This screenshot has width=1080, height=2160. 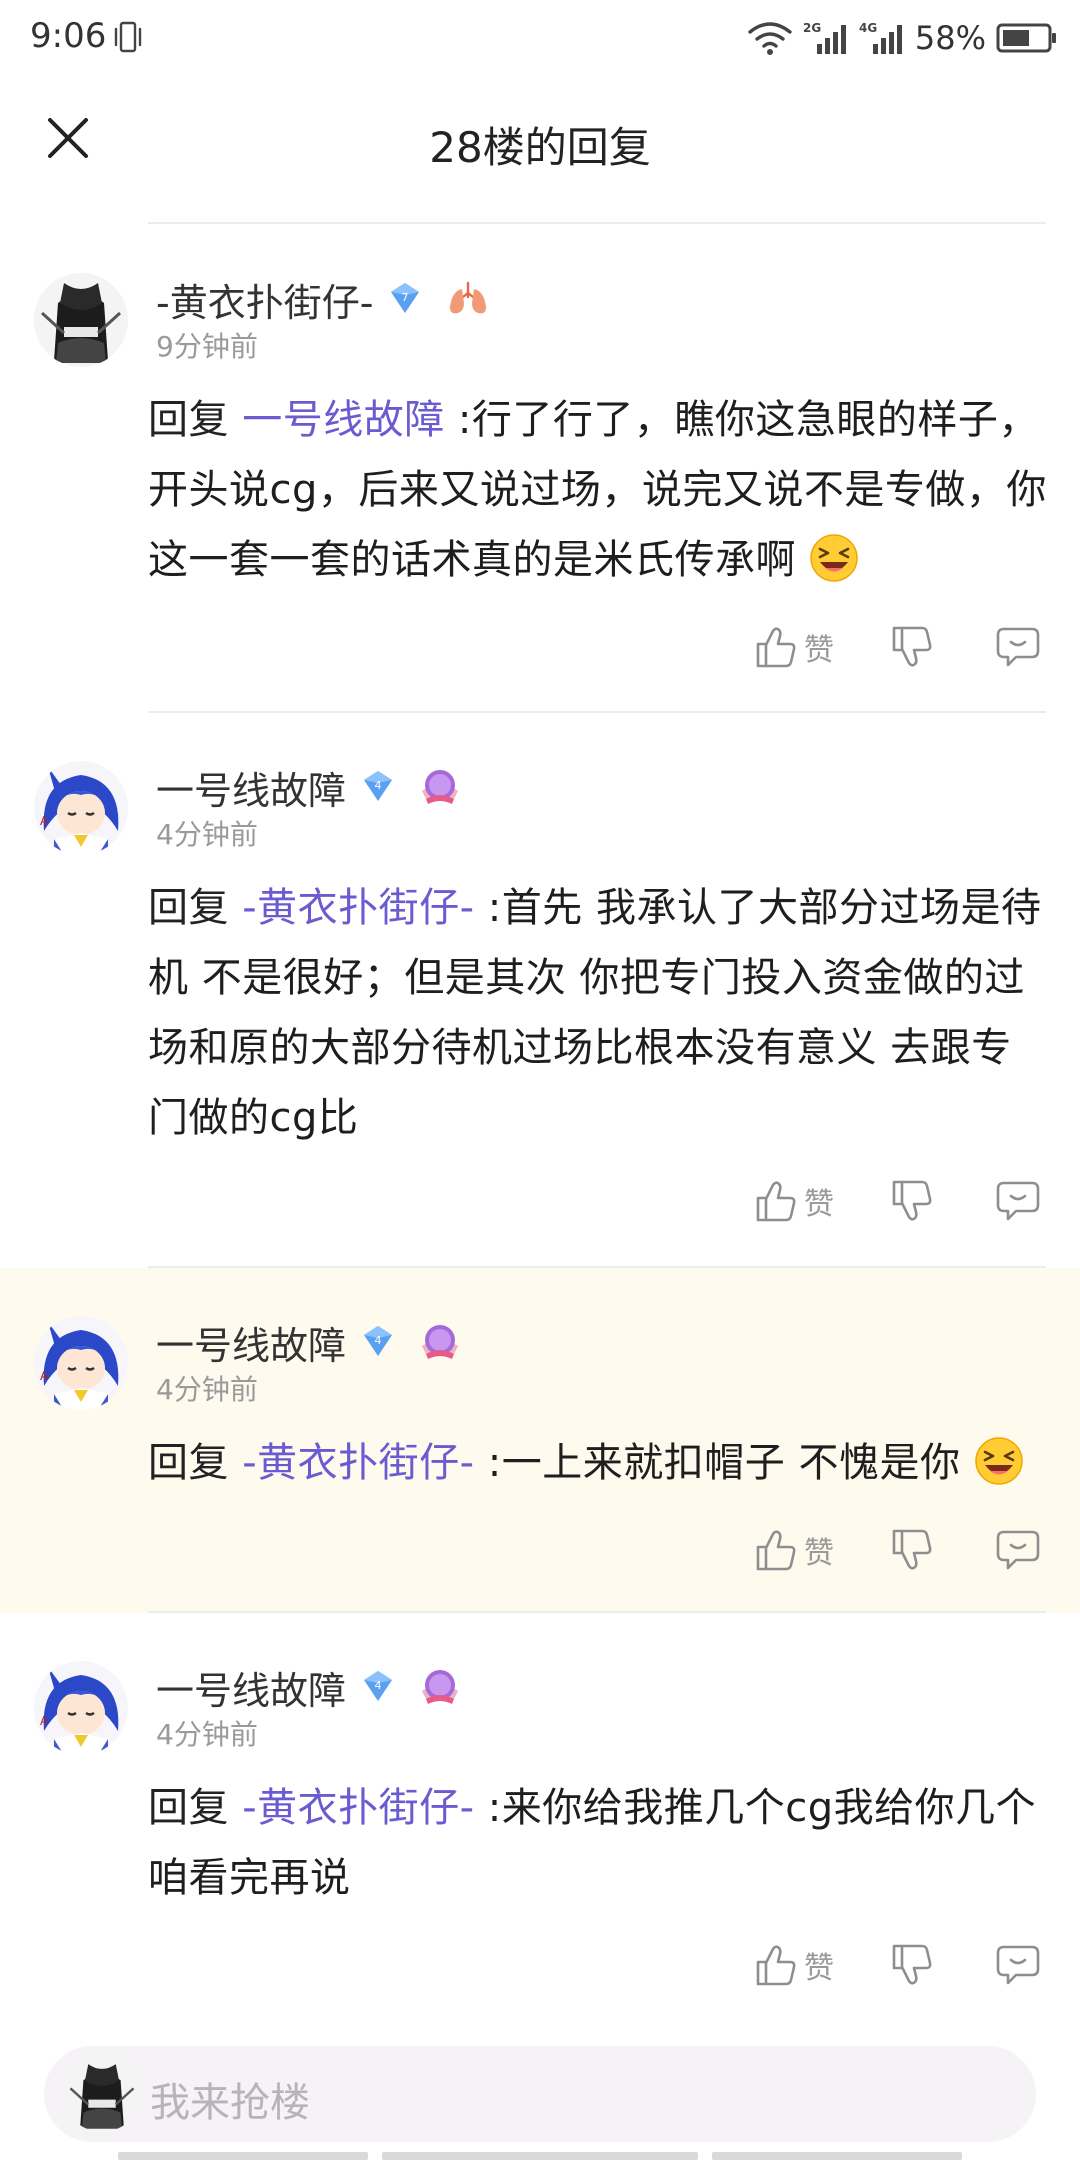 What do you see at coordinates (1026, 38) in the screenshot?
I see `battery-icon` at bounding box center [1026, 38].